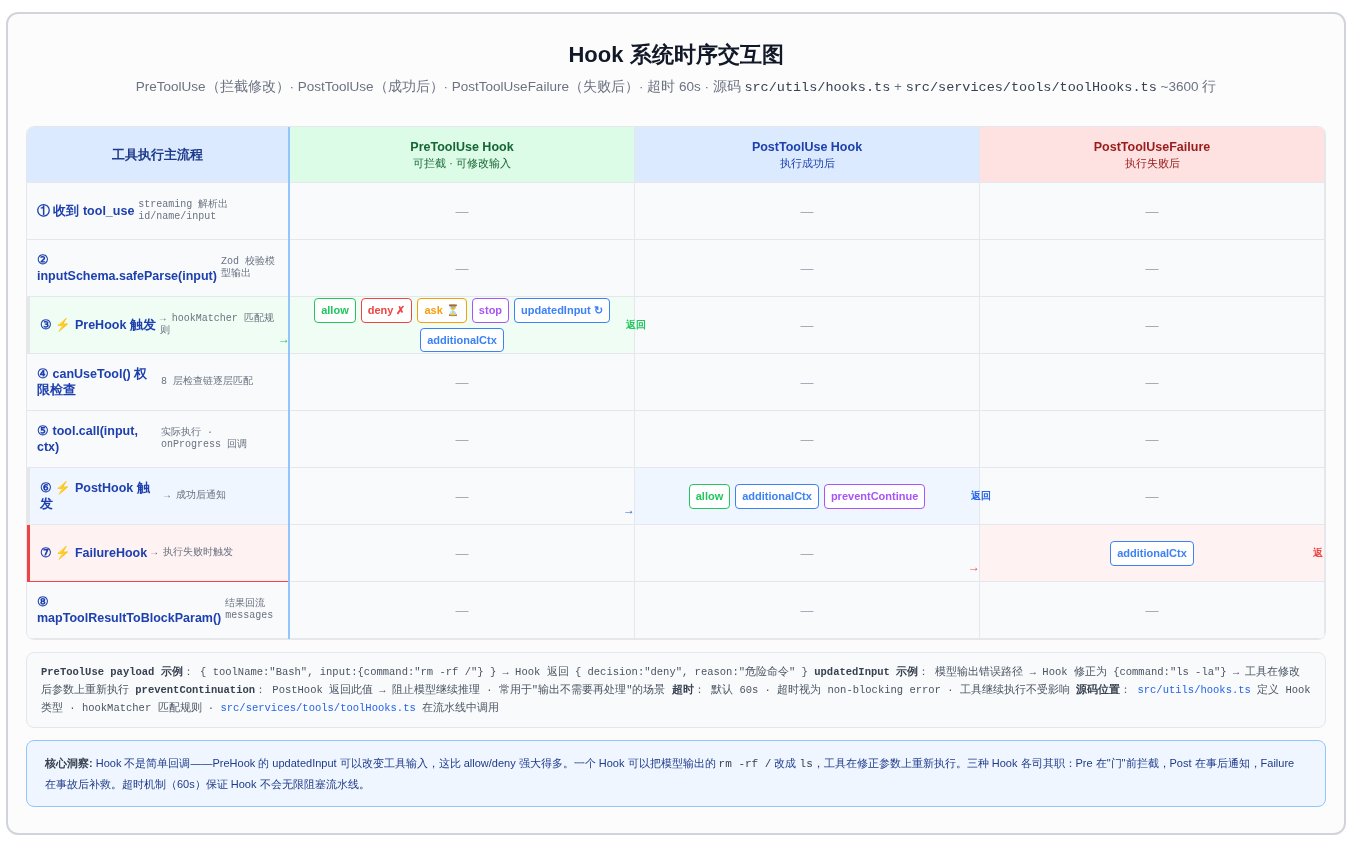 This screenshot has width=1352, height=847. Describe the element at coordinates (318, 708) in the screenshot. I see `file-link: src/services/tools/toolHooks.ts` at that location.